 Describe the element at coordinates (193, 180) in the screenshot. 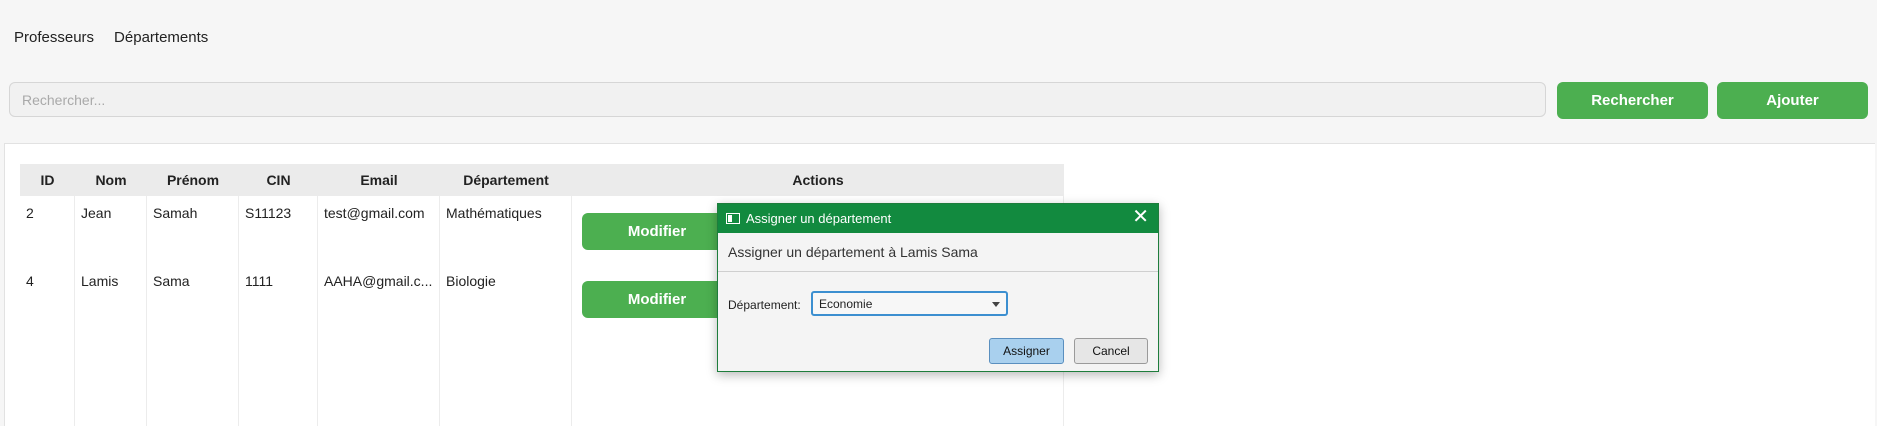

I see `column-header-prenom: Prénom` at that location.